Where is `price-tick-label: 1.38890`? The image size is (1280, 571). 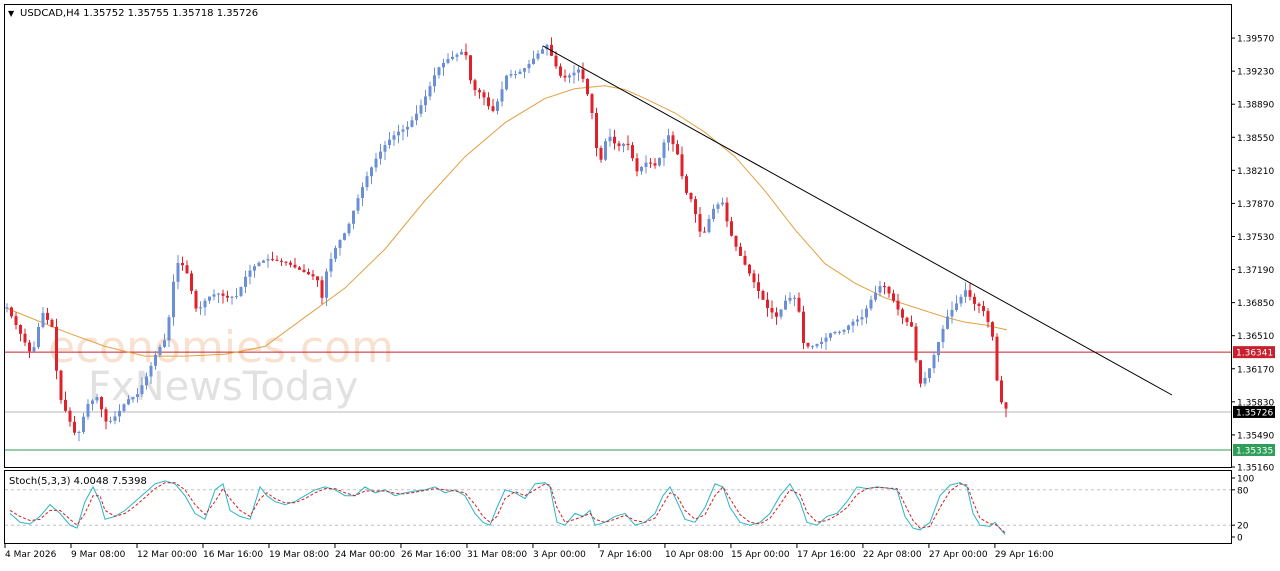 price-tick-label: 1.38890 is located at coordinates (1255, 106).